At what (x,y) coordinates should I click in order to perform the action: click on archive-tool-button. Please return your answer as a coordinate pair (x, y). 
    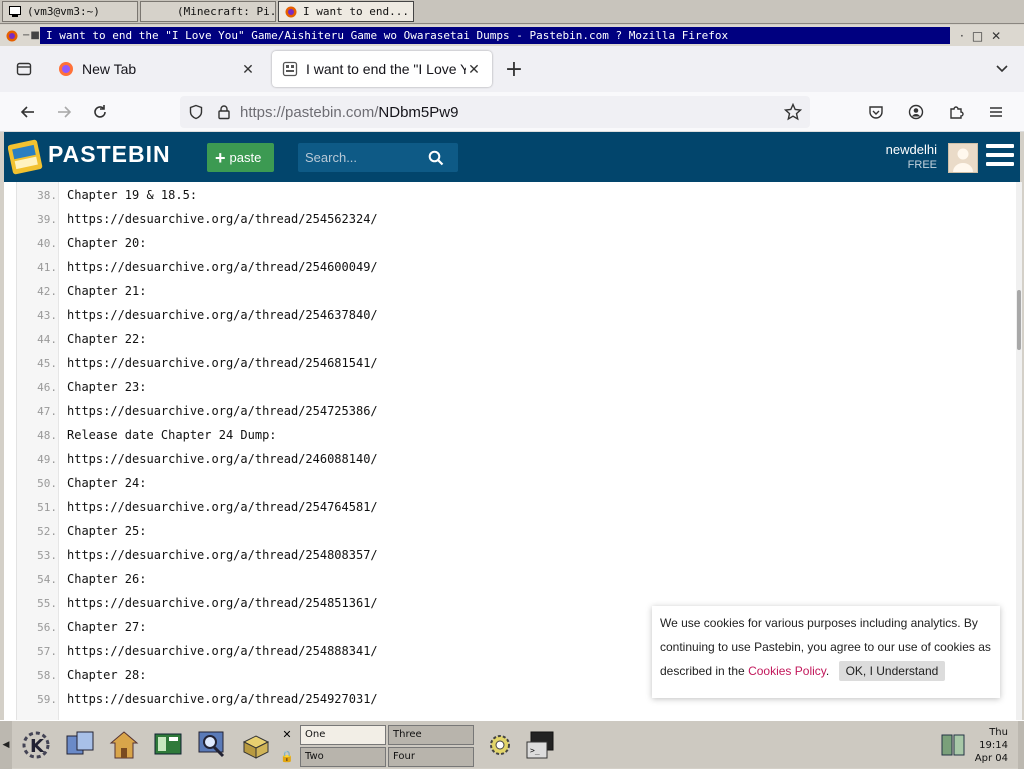
    Looking at the image, I should click on (256, 745).